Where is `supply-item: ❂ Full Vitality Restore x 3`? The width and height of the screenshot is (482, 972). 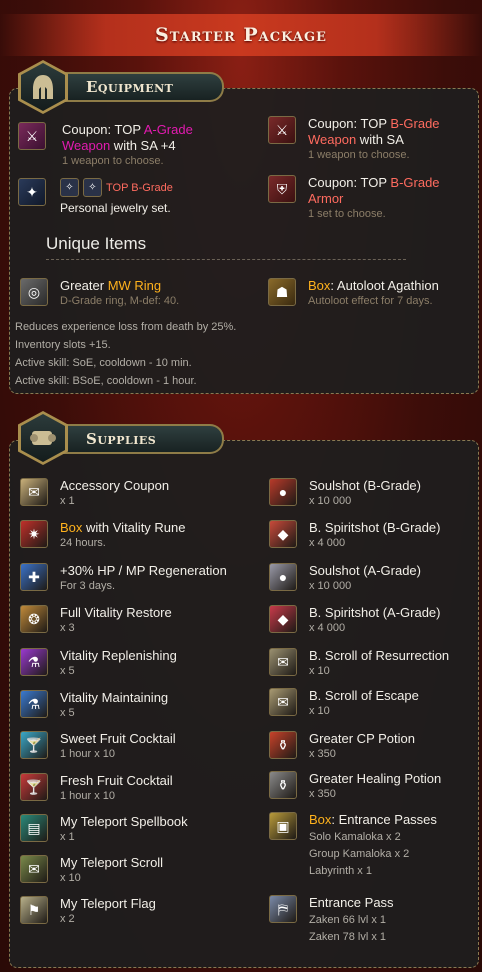 supply-item: ❂ Full Vitality Restore x 3 is located at coordinates (96, 620).